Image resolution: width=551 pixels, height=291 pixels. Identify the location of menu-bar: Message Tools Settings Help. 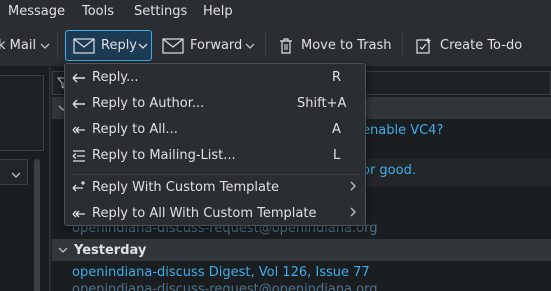
(275, 12).